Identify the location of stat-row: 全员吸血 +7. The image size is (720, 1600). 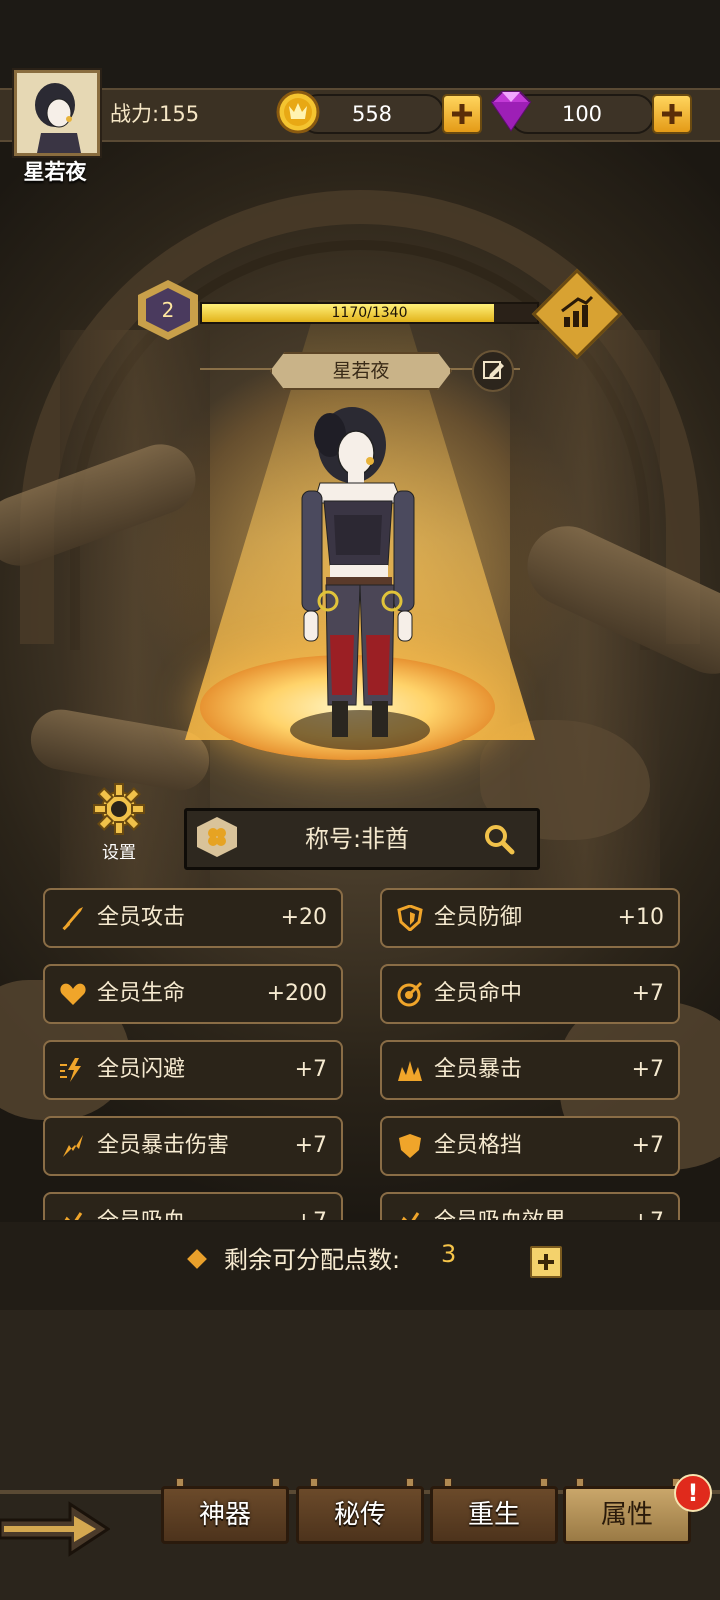
(193, 1206).